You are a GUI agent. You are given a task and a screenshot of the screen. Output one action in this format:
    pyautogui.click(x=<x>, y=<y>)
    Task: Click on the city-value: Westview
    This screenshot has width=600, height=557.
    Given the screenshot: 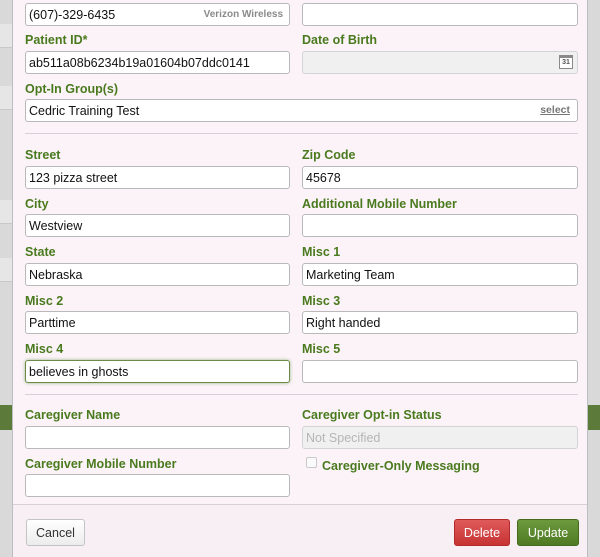 What is the action you would take?
    pyautogui.click(x=56, y=226)
    